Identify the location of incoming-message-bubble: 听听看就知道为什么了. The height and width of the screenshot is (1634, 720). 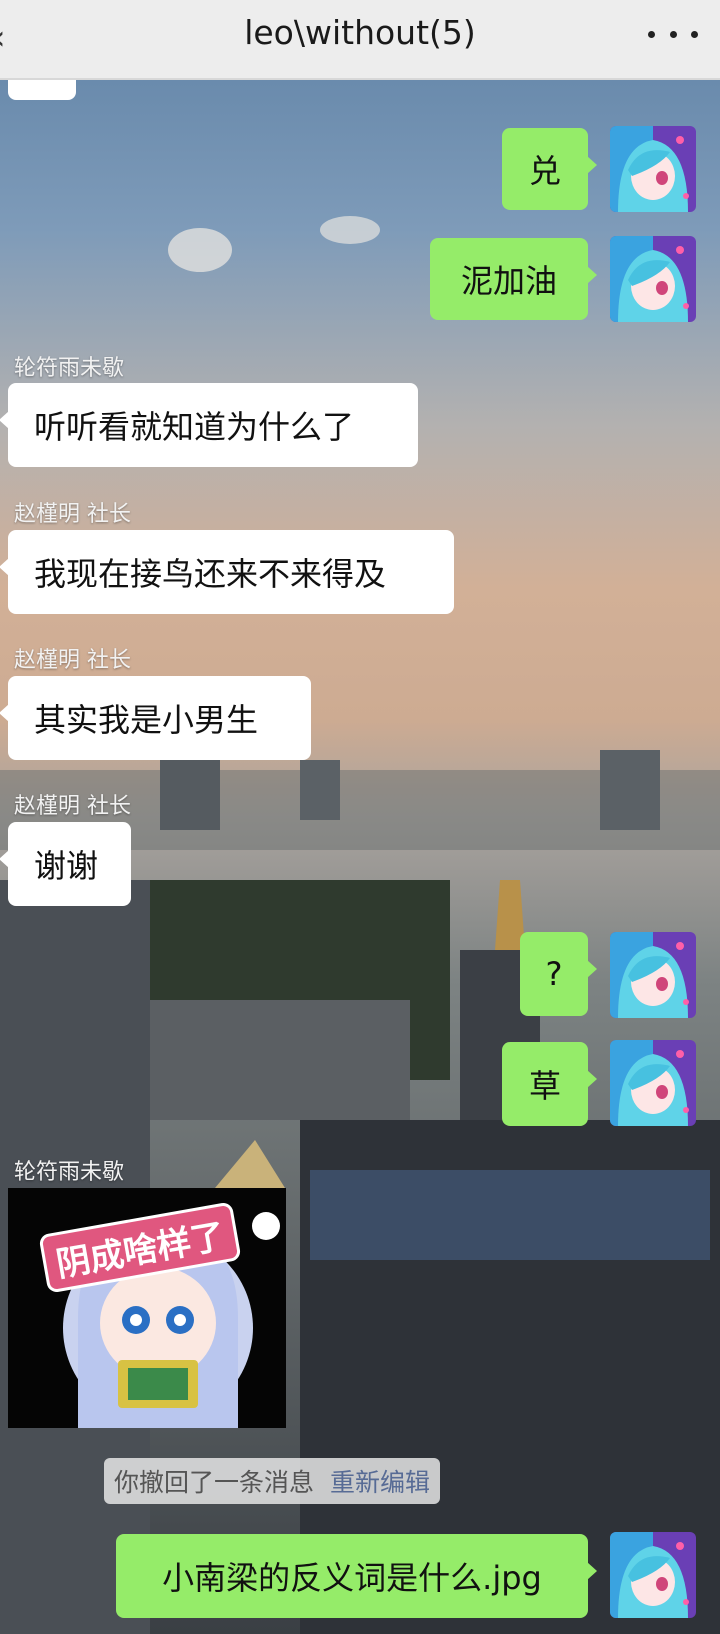
(209, 425).